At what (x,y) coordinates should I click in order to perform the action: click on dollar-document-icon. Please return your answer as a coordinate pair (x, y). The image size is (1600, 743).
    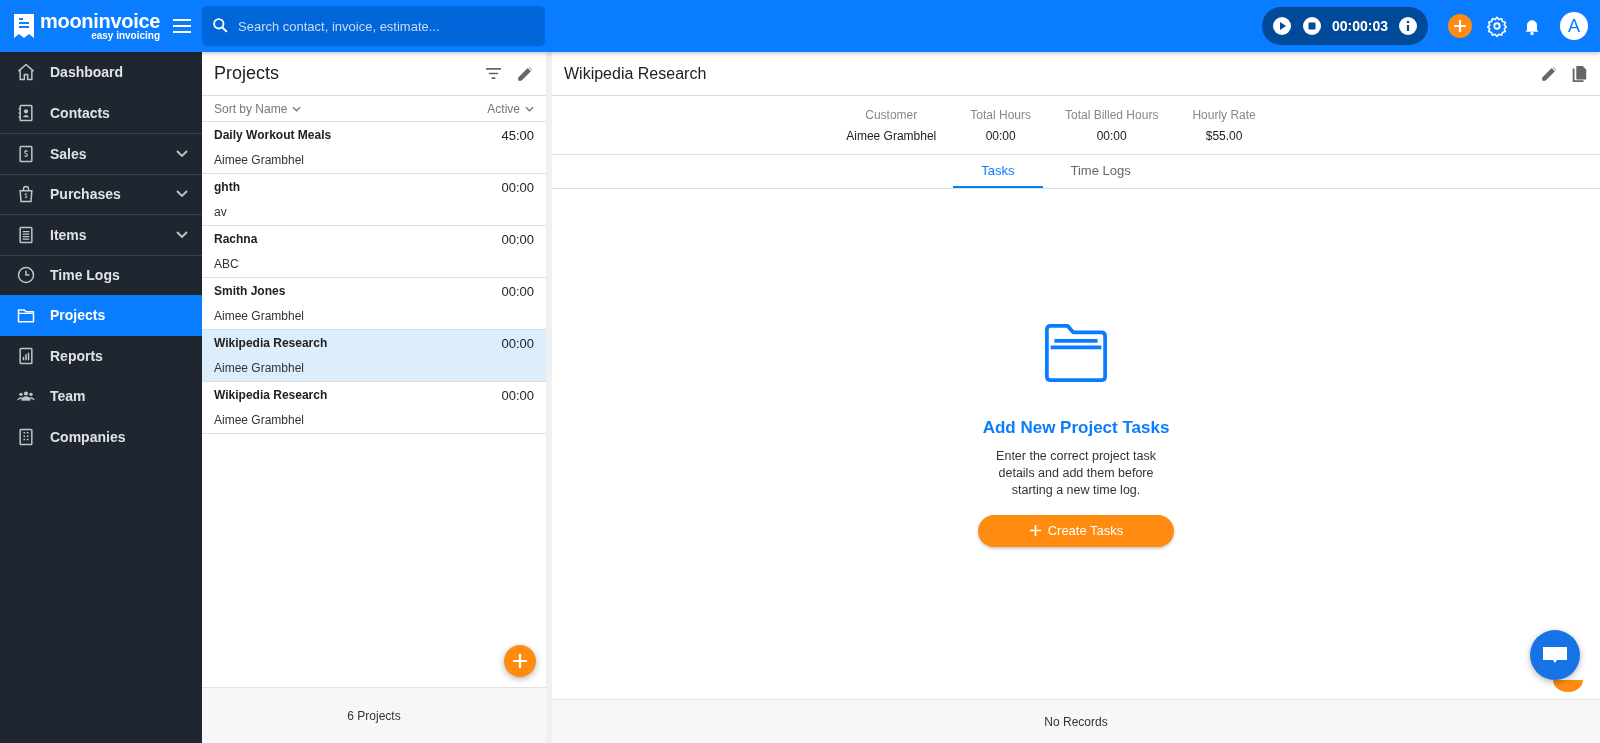
    Looking at the image, I should click on (26, 153).